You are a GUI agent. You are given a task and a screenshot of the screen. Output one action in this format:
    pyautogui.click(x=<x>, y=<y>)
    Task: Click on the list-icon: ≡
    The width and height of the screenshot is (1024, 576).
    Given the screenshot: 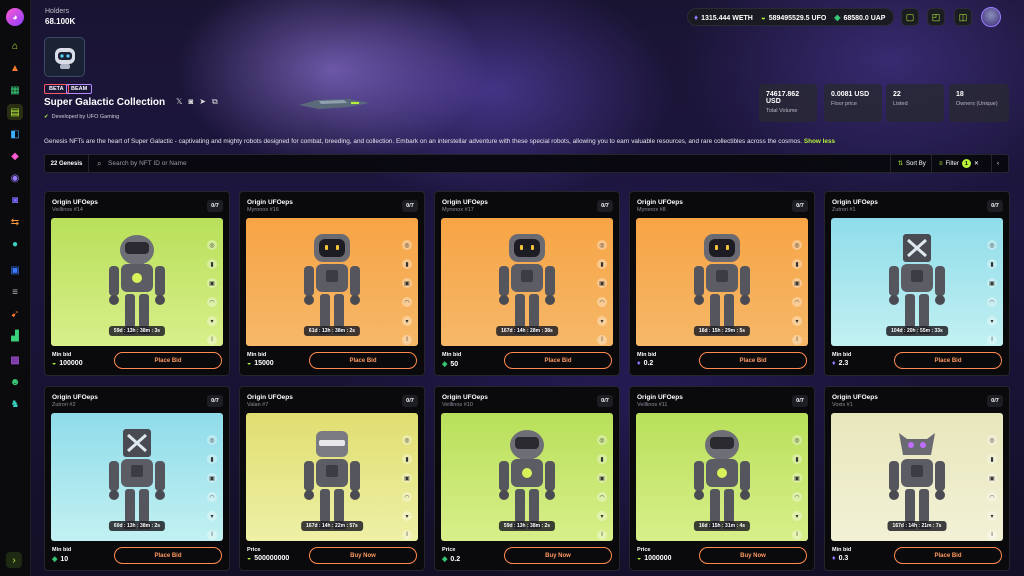 What is the action you would take?
    pyautogui.click(x=15, y=292)
    